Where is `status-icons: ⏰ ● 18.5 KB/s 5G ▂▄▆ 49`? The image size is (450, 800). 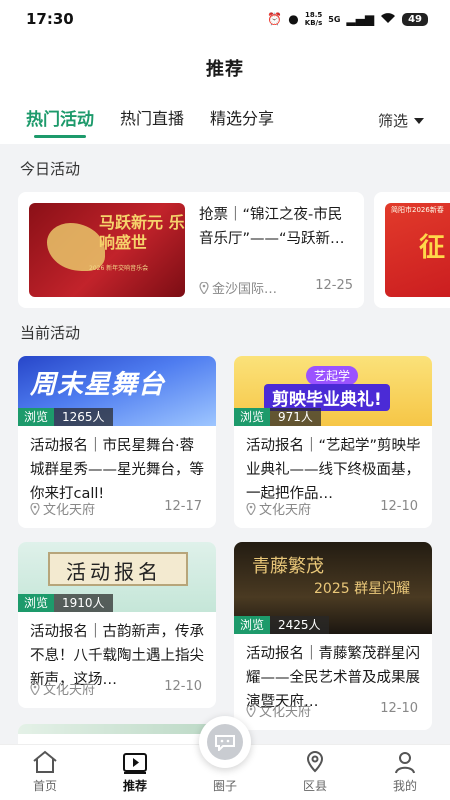
status-icons: ⏰ ● 18.5 KB/s 5G ▂▄▆ 49 is located at coordinates (347, 19).